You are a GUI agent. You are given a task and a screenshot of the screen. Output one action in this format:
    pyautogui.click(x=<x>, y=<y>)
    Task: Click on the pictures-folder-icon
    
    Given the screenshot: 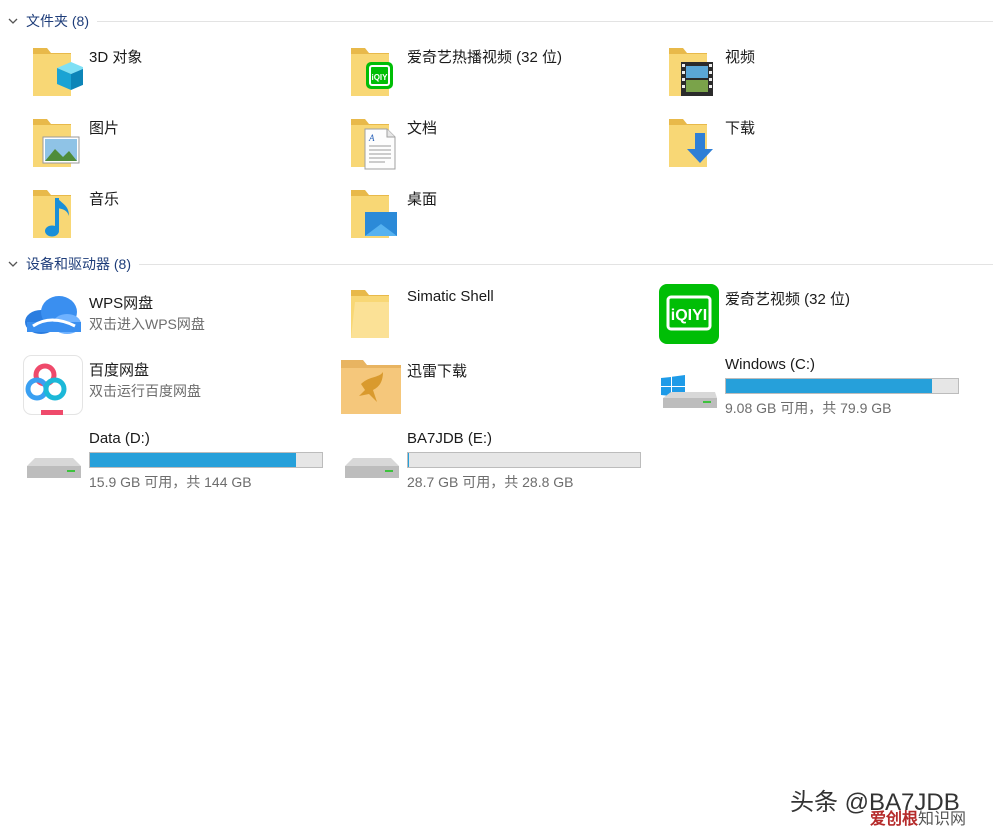 What is the action you would take?
    pyautogui.click(x=56, y=143)
    